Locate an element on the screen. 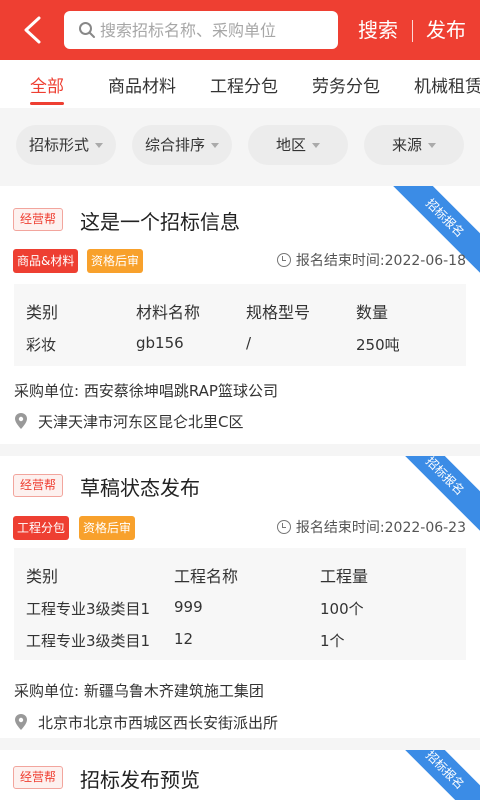 The width and height of the screenshot is (480, 800). table-cell: 彩妆 is located at coordinates (41, 345).